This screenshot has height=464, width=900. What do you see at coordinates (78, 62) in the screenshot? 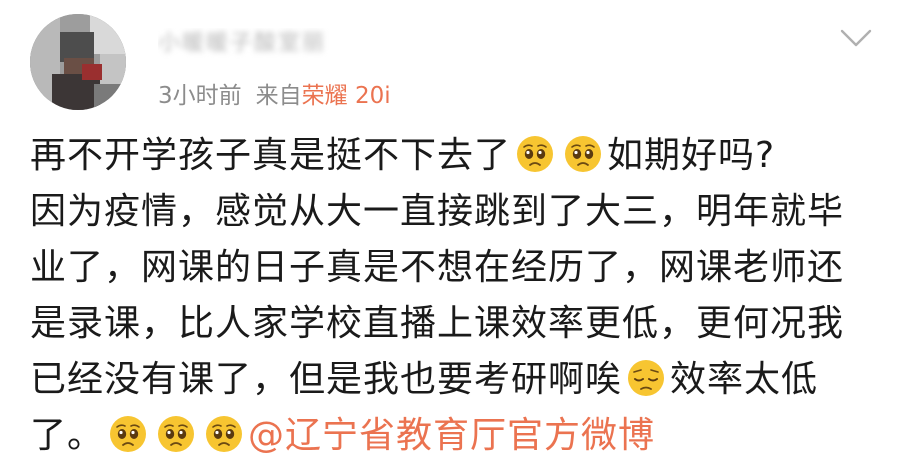
I see `avatar` at bounding box center [78, 62].